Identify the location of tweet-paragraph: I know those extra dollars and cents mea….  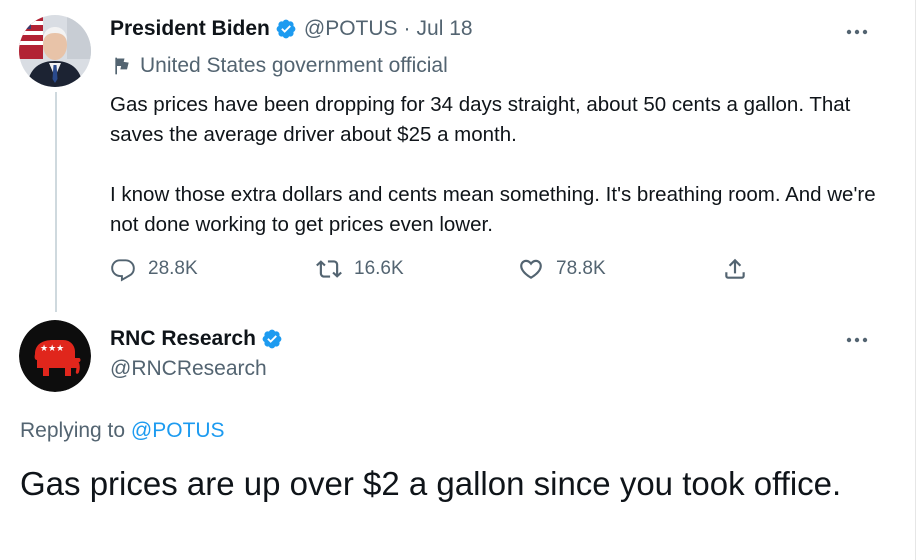
(493, 209).